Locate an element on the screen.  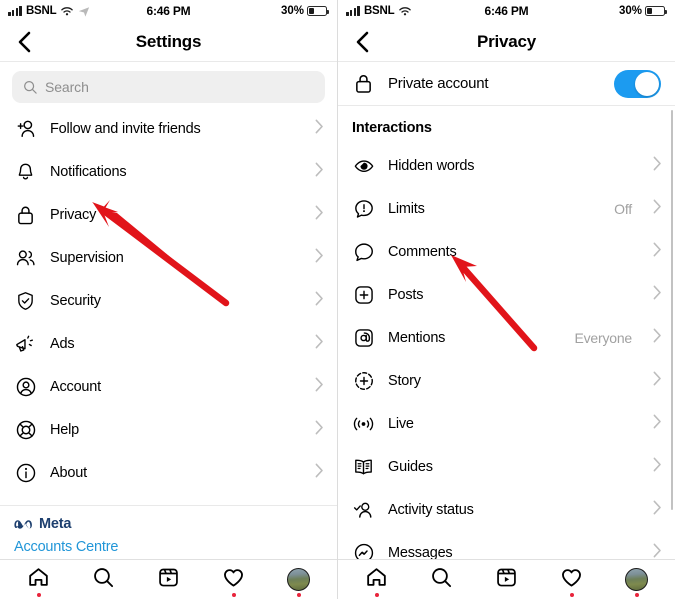
status-bar-right: BSNL 6:46 PM 30% is located at coordinates (506, 11).